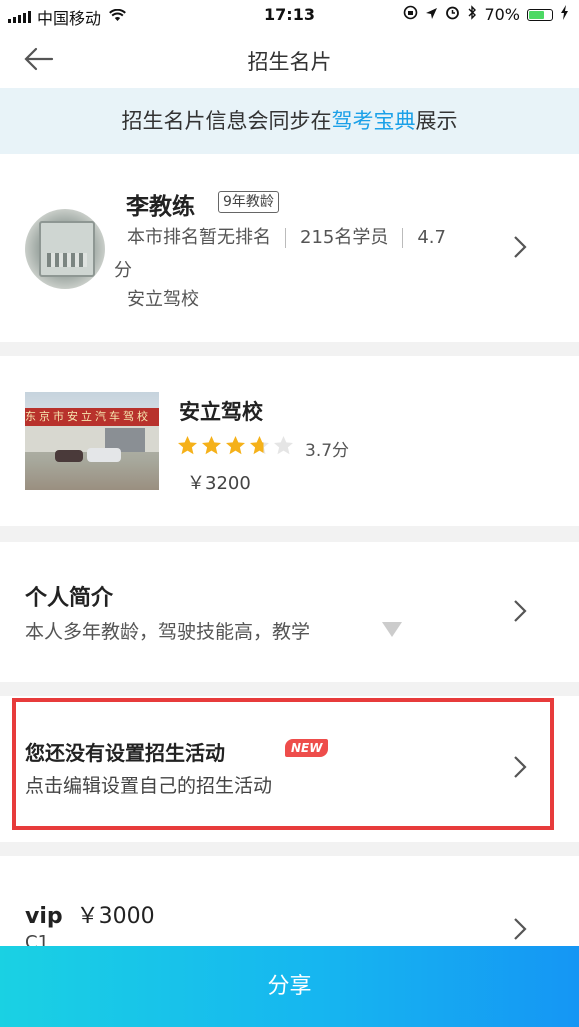 This screenshot has height=1027, width=579. What do you see at coordinates (44, 916) in the screenshot?
I see `vip-name: vip` at bounding box center [44, 916].